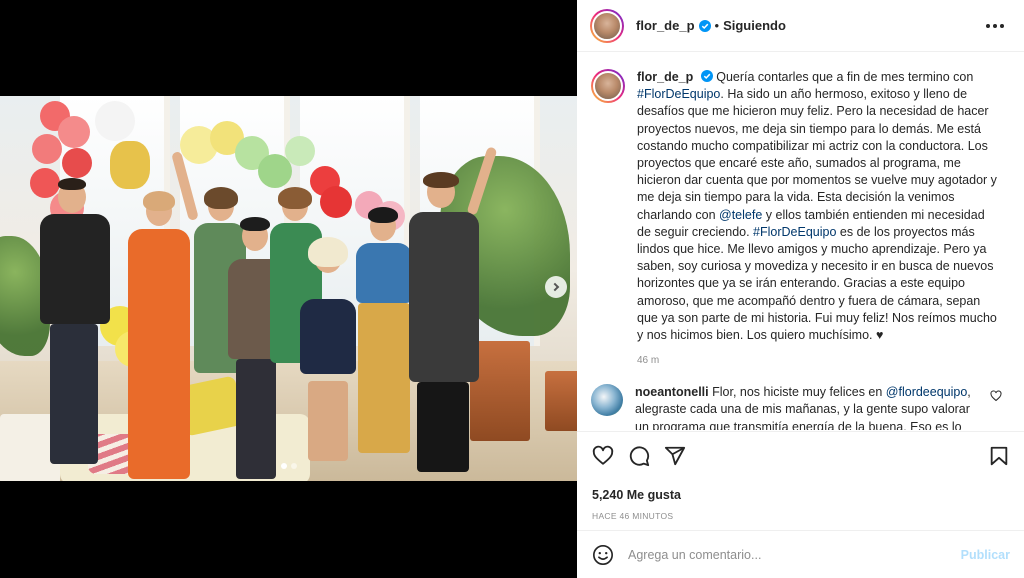 Image resolution: width=1024 pixels, height=578 pixels. I want to click on carousel-next-button, so click(556, 287).